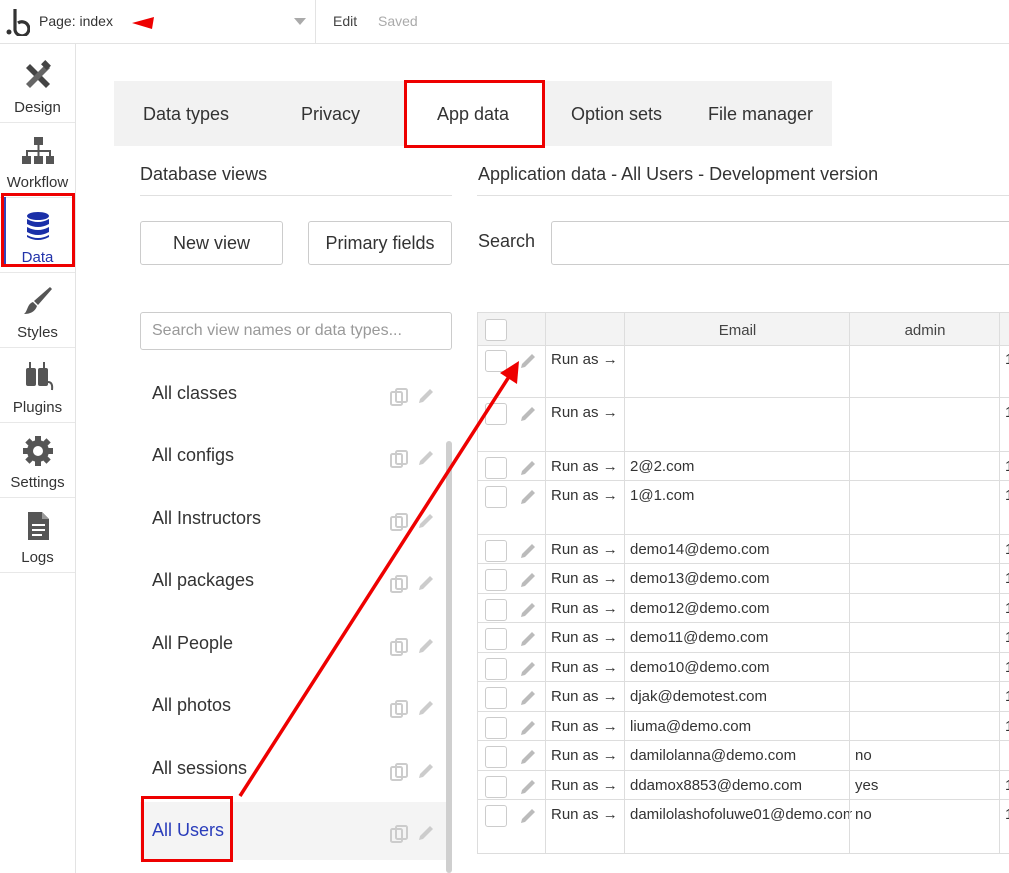 The height and width of the screenshot is (873, 1009). What do you see at coordinates (192, 643) in the screenshot?
I see `view-name: All People` at bounding box center [192, 643].